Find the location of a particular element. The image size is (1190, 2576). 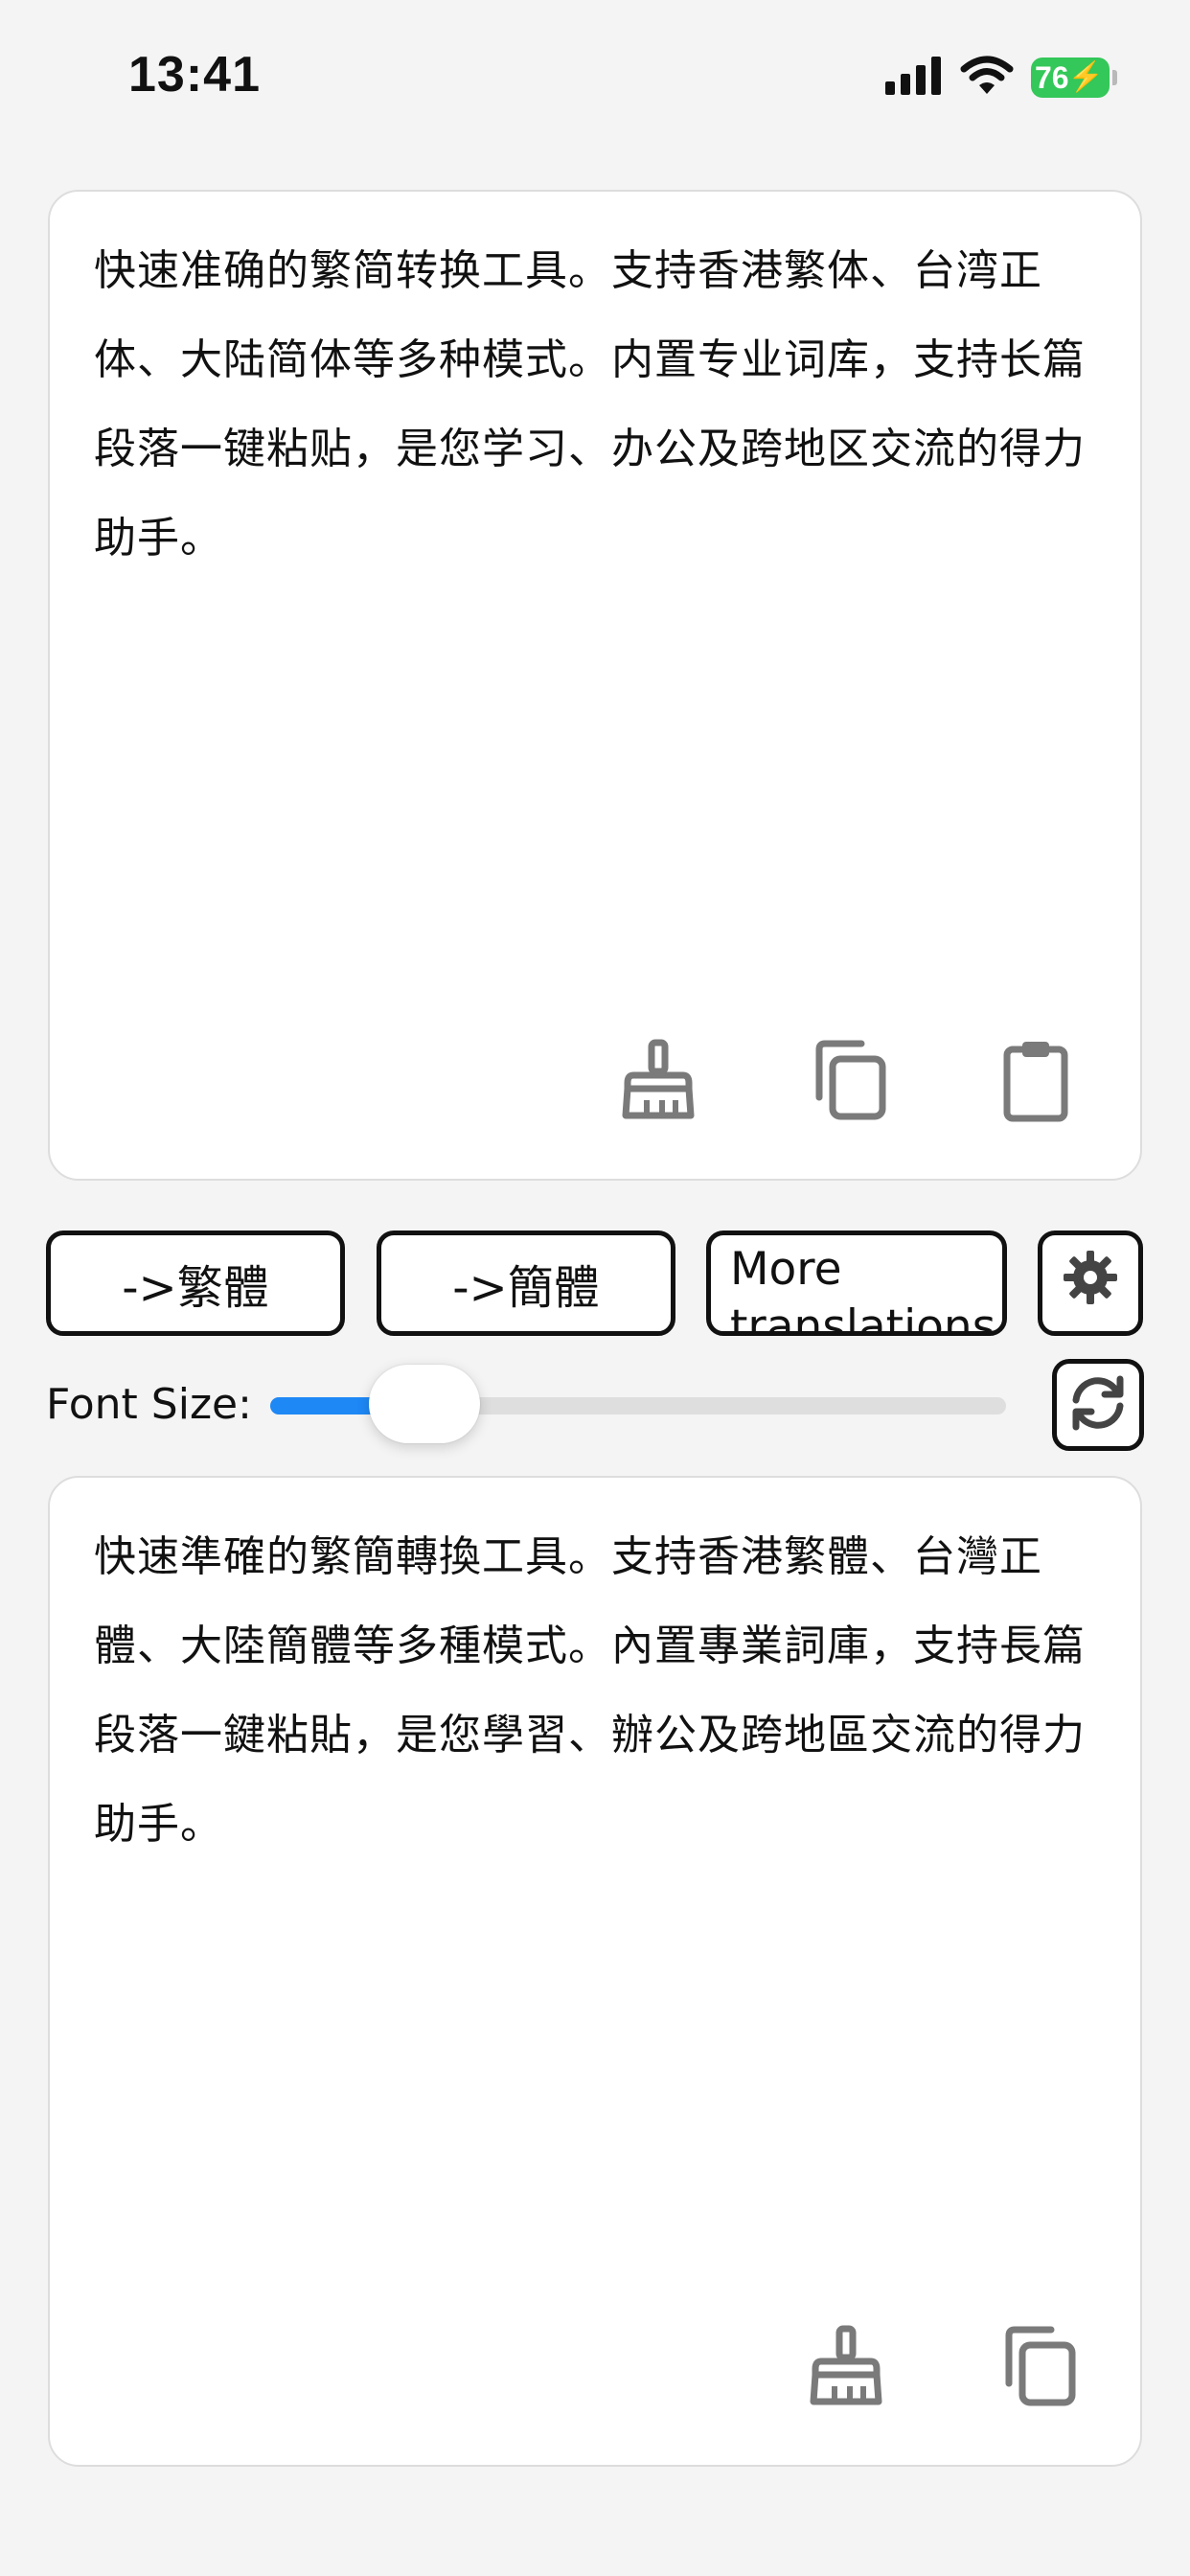

clear-result-button is located at coordinates (846, 2368).